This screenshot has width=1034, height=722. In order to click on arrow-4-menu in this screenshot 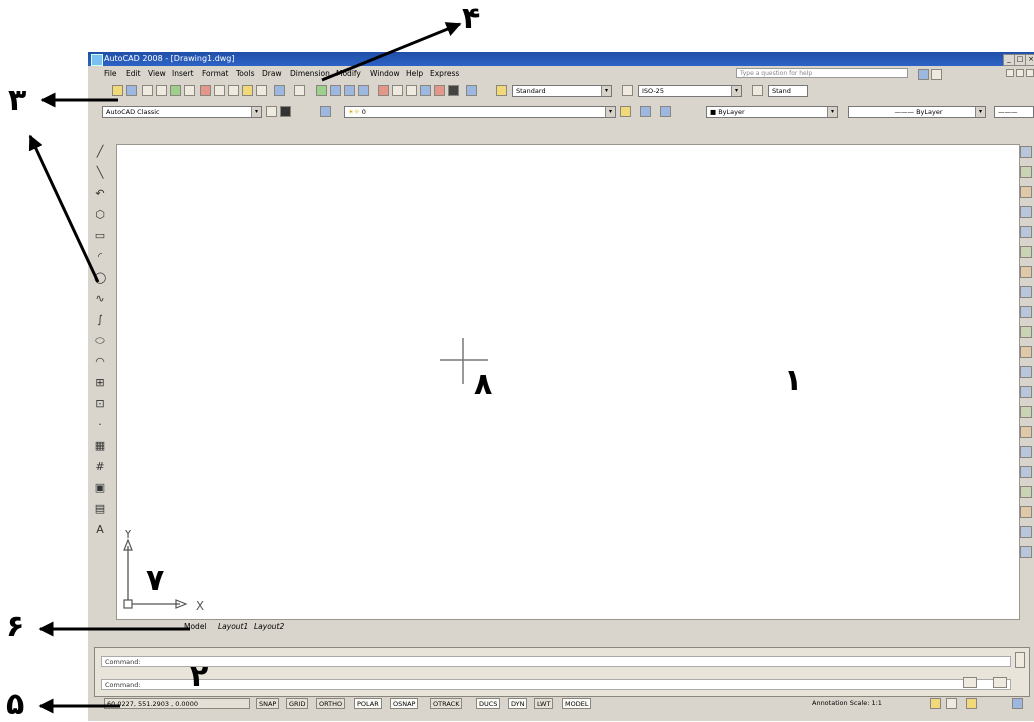, I will do `click(391, 52)`.